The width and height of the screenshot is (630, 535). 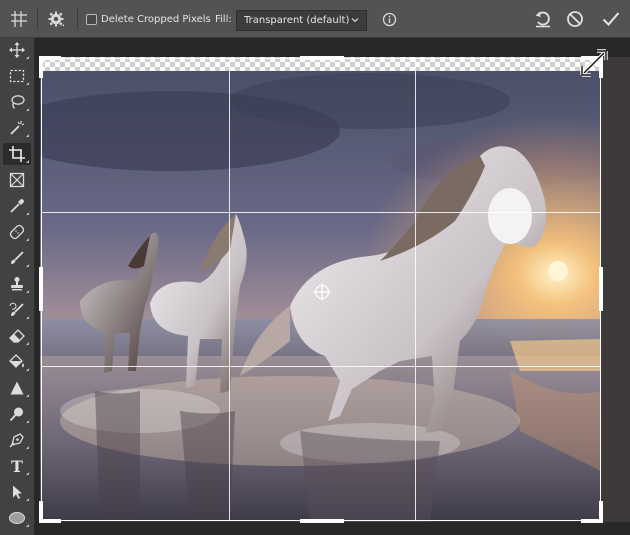 I want to click on crop-tool-icon, so click(x=17, y=154).